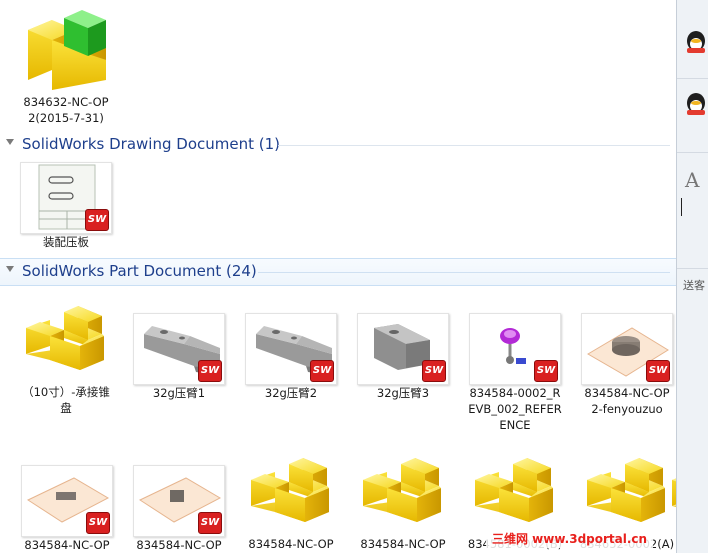  What do you see at coordinates (403, 393) in the screenshot?
I see `part-item-label: 32g压臂3` at bounding box center [403, 393].